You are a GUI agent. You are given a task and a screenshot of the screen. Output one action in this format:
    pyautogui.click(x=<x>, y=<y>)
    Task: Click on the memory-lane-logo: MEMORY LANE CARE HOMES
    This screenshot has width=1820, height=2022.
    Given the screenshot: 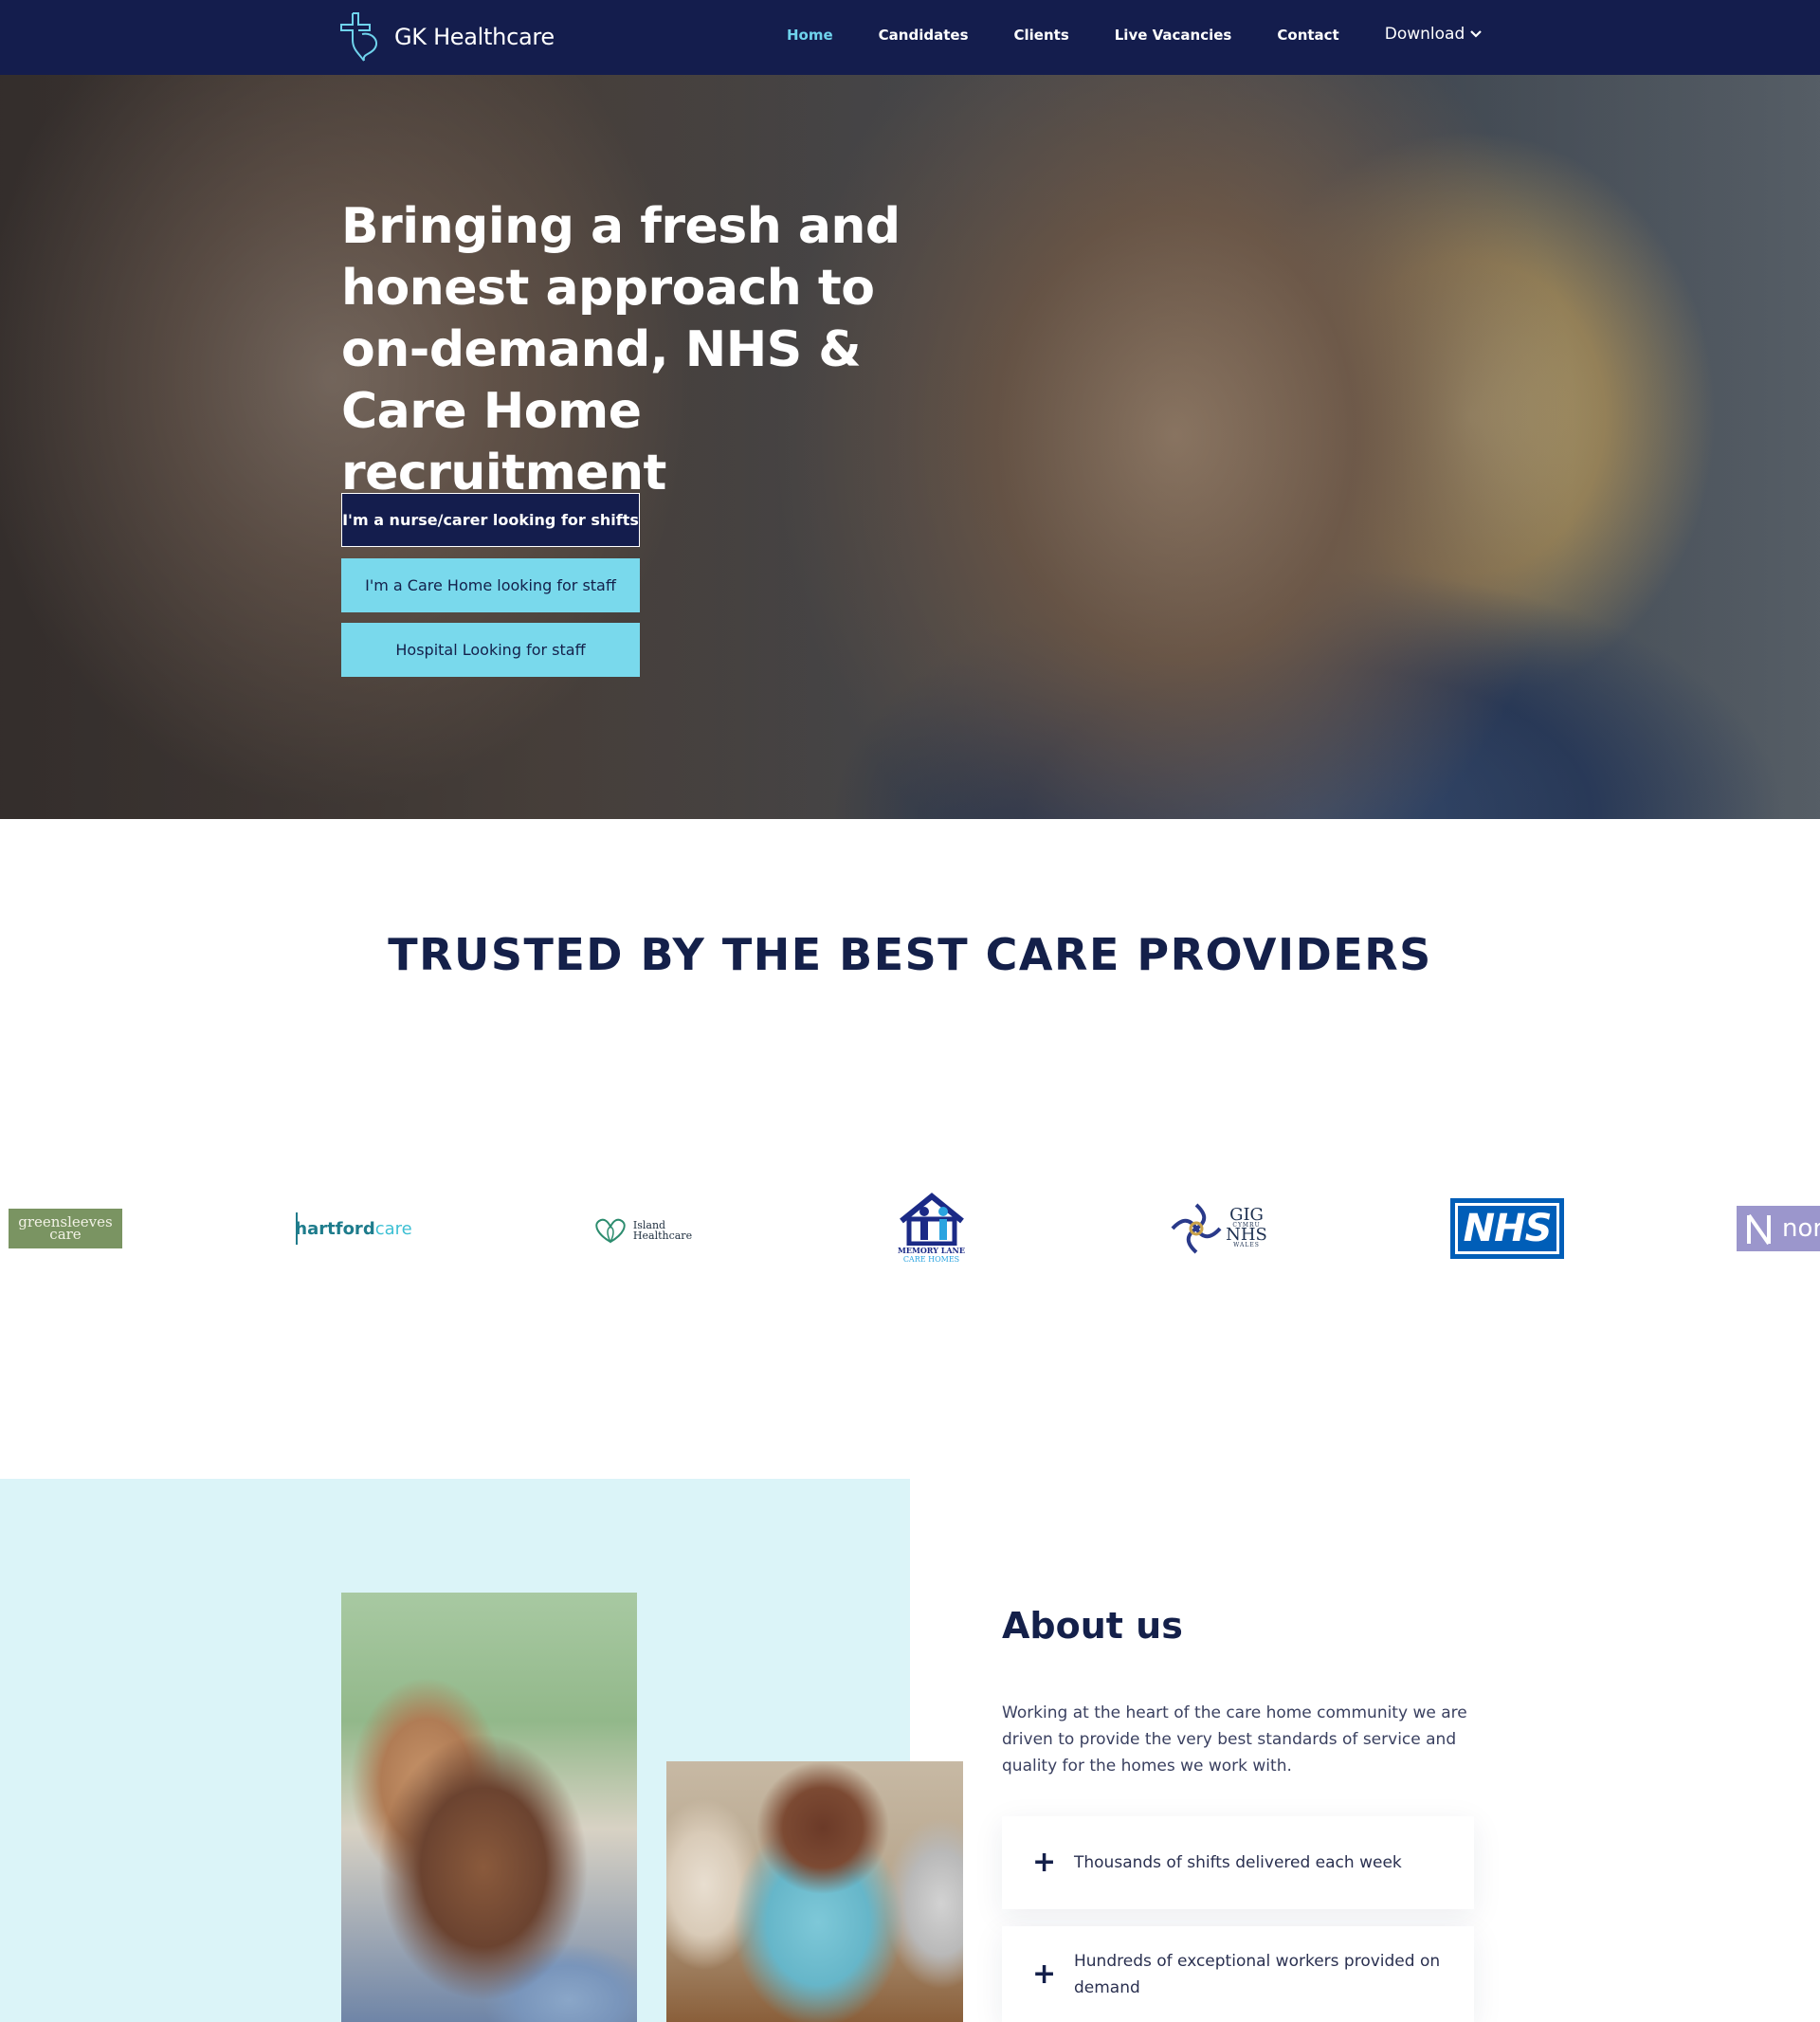 What is the action you would take?
    pyautogui.click(x=931, y=1228)
    